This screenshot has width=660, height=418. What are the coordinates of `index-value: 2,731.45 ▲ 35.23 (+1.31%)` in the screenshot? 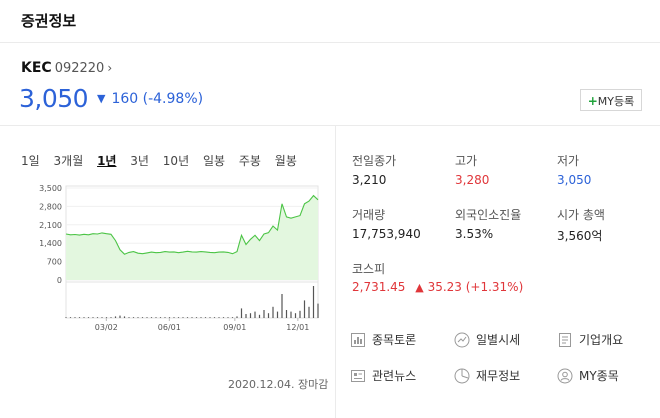 It's located at (437, 287).